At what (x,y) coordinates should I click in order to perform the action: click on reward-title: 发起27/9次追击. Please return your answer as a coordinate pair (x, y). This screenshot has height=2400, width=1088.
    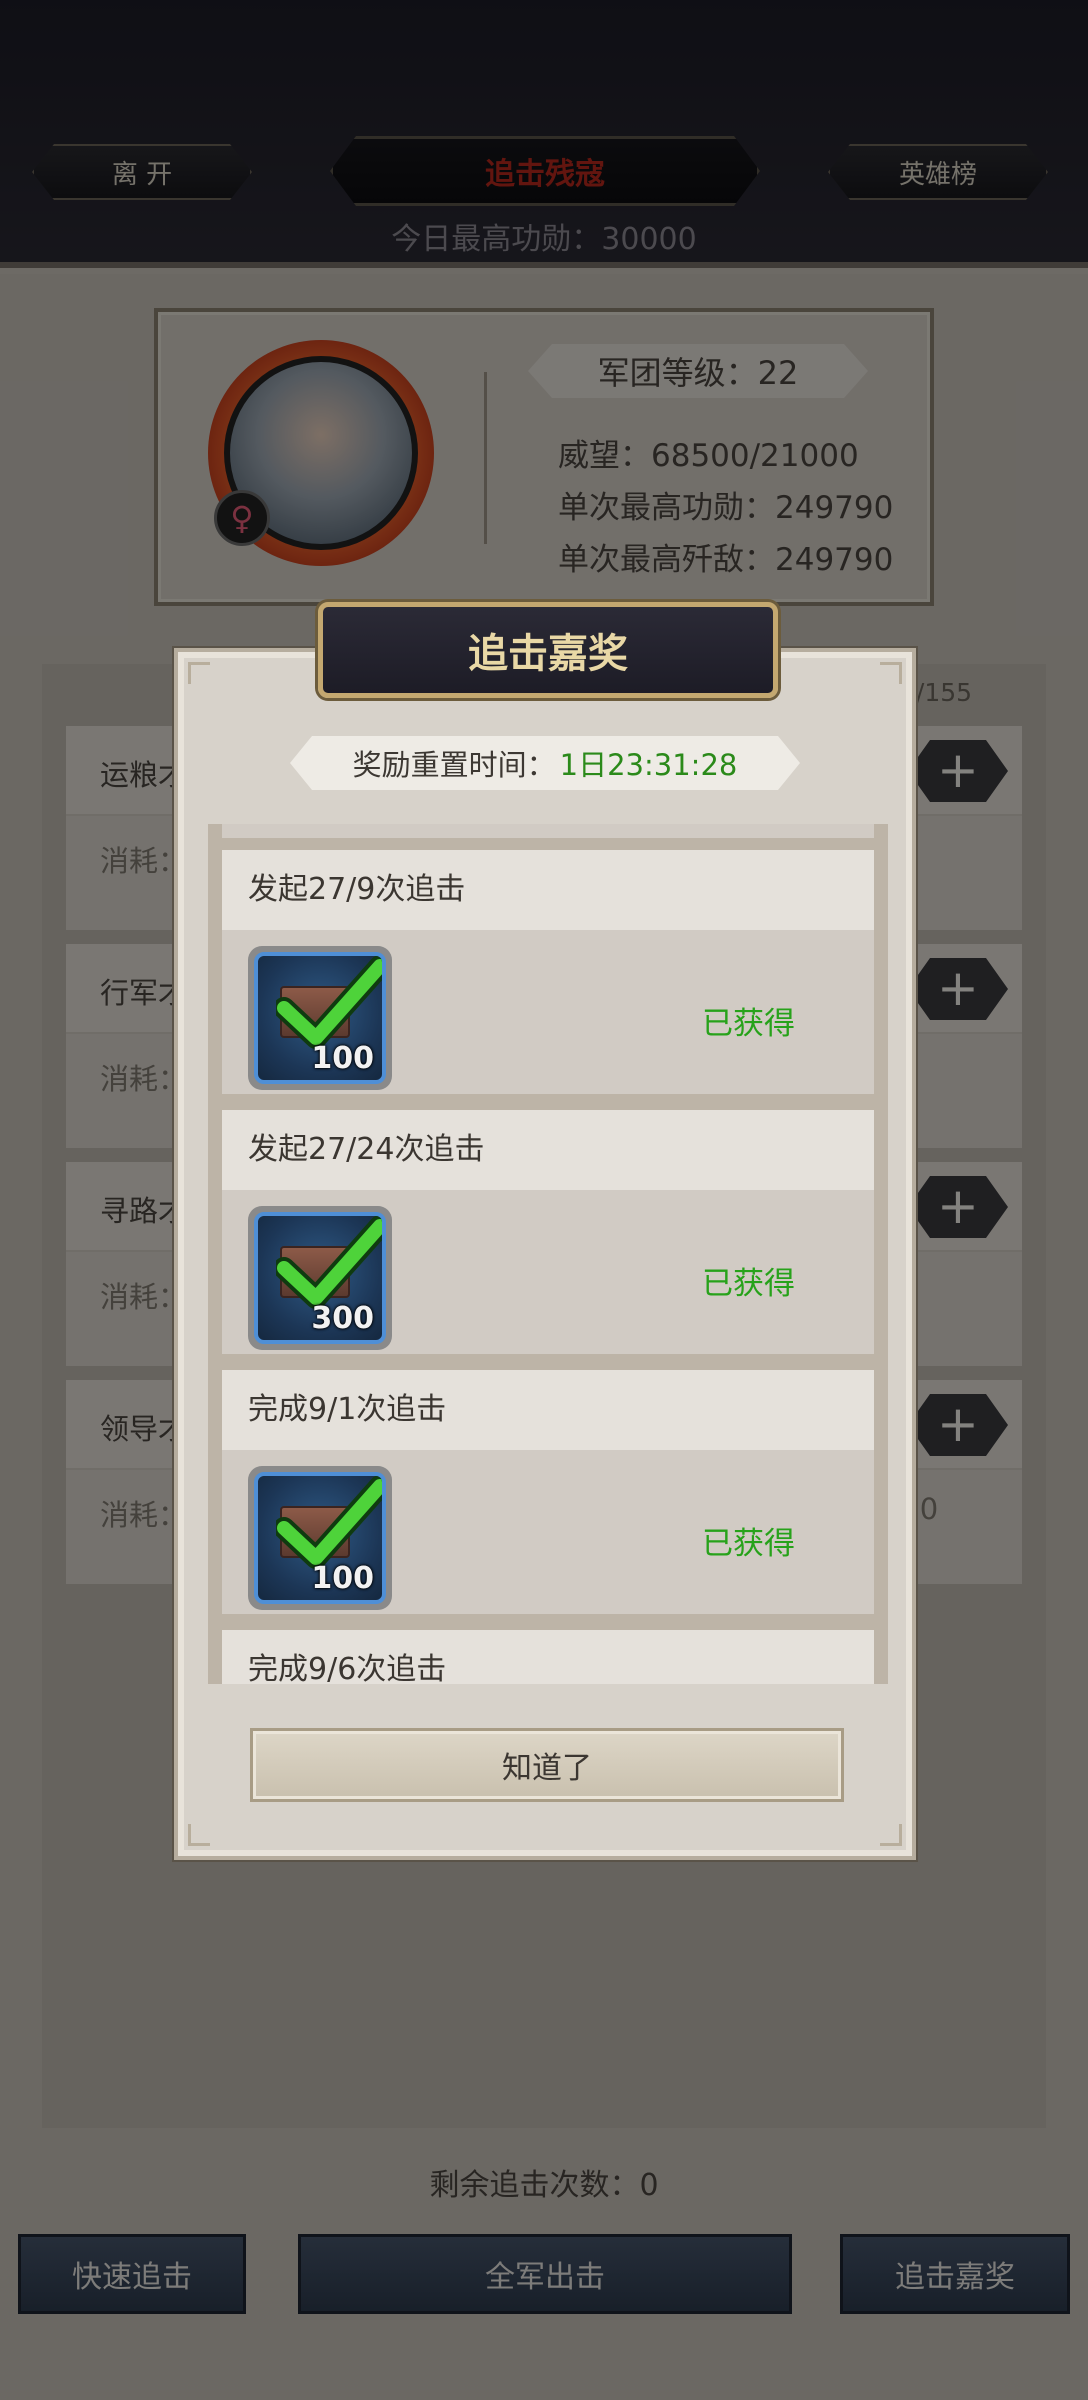
    Looking at the image, I should click on (548, 890).